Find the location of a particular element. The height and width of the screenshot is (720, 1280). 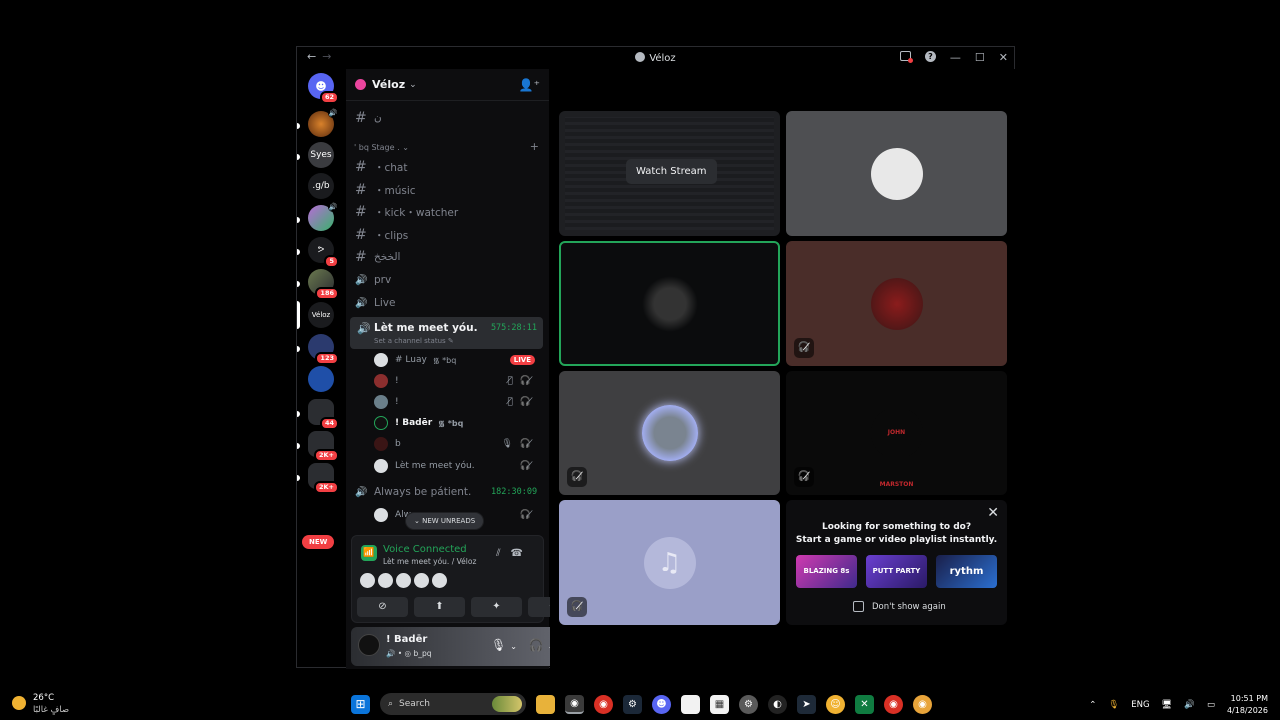

close-icon: ✕ is located at coordinates (993, 513).